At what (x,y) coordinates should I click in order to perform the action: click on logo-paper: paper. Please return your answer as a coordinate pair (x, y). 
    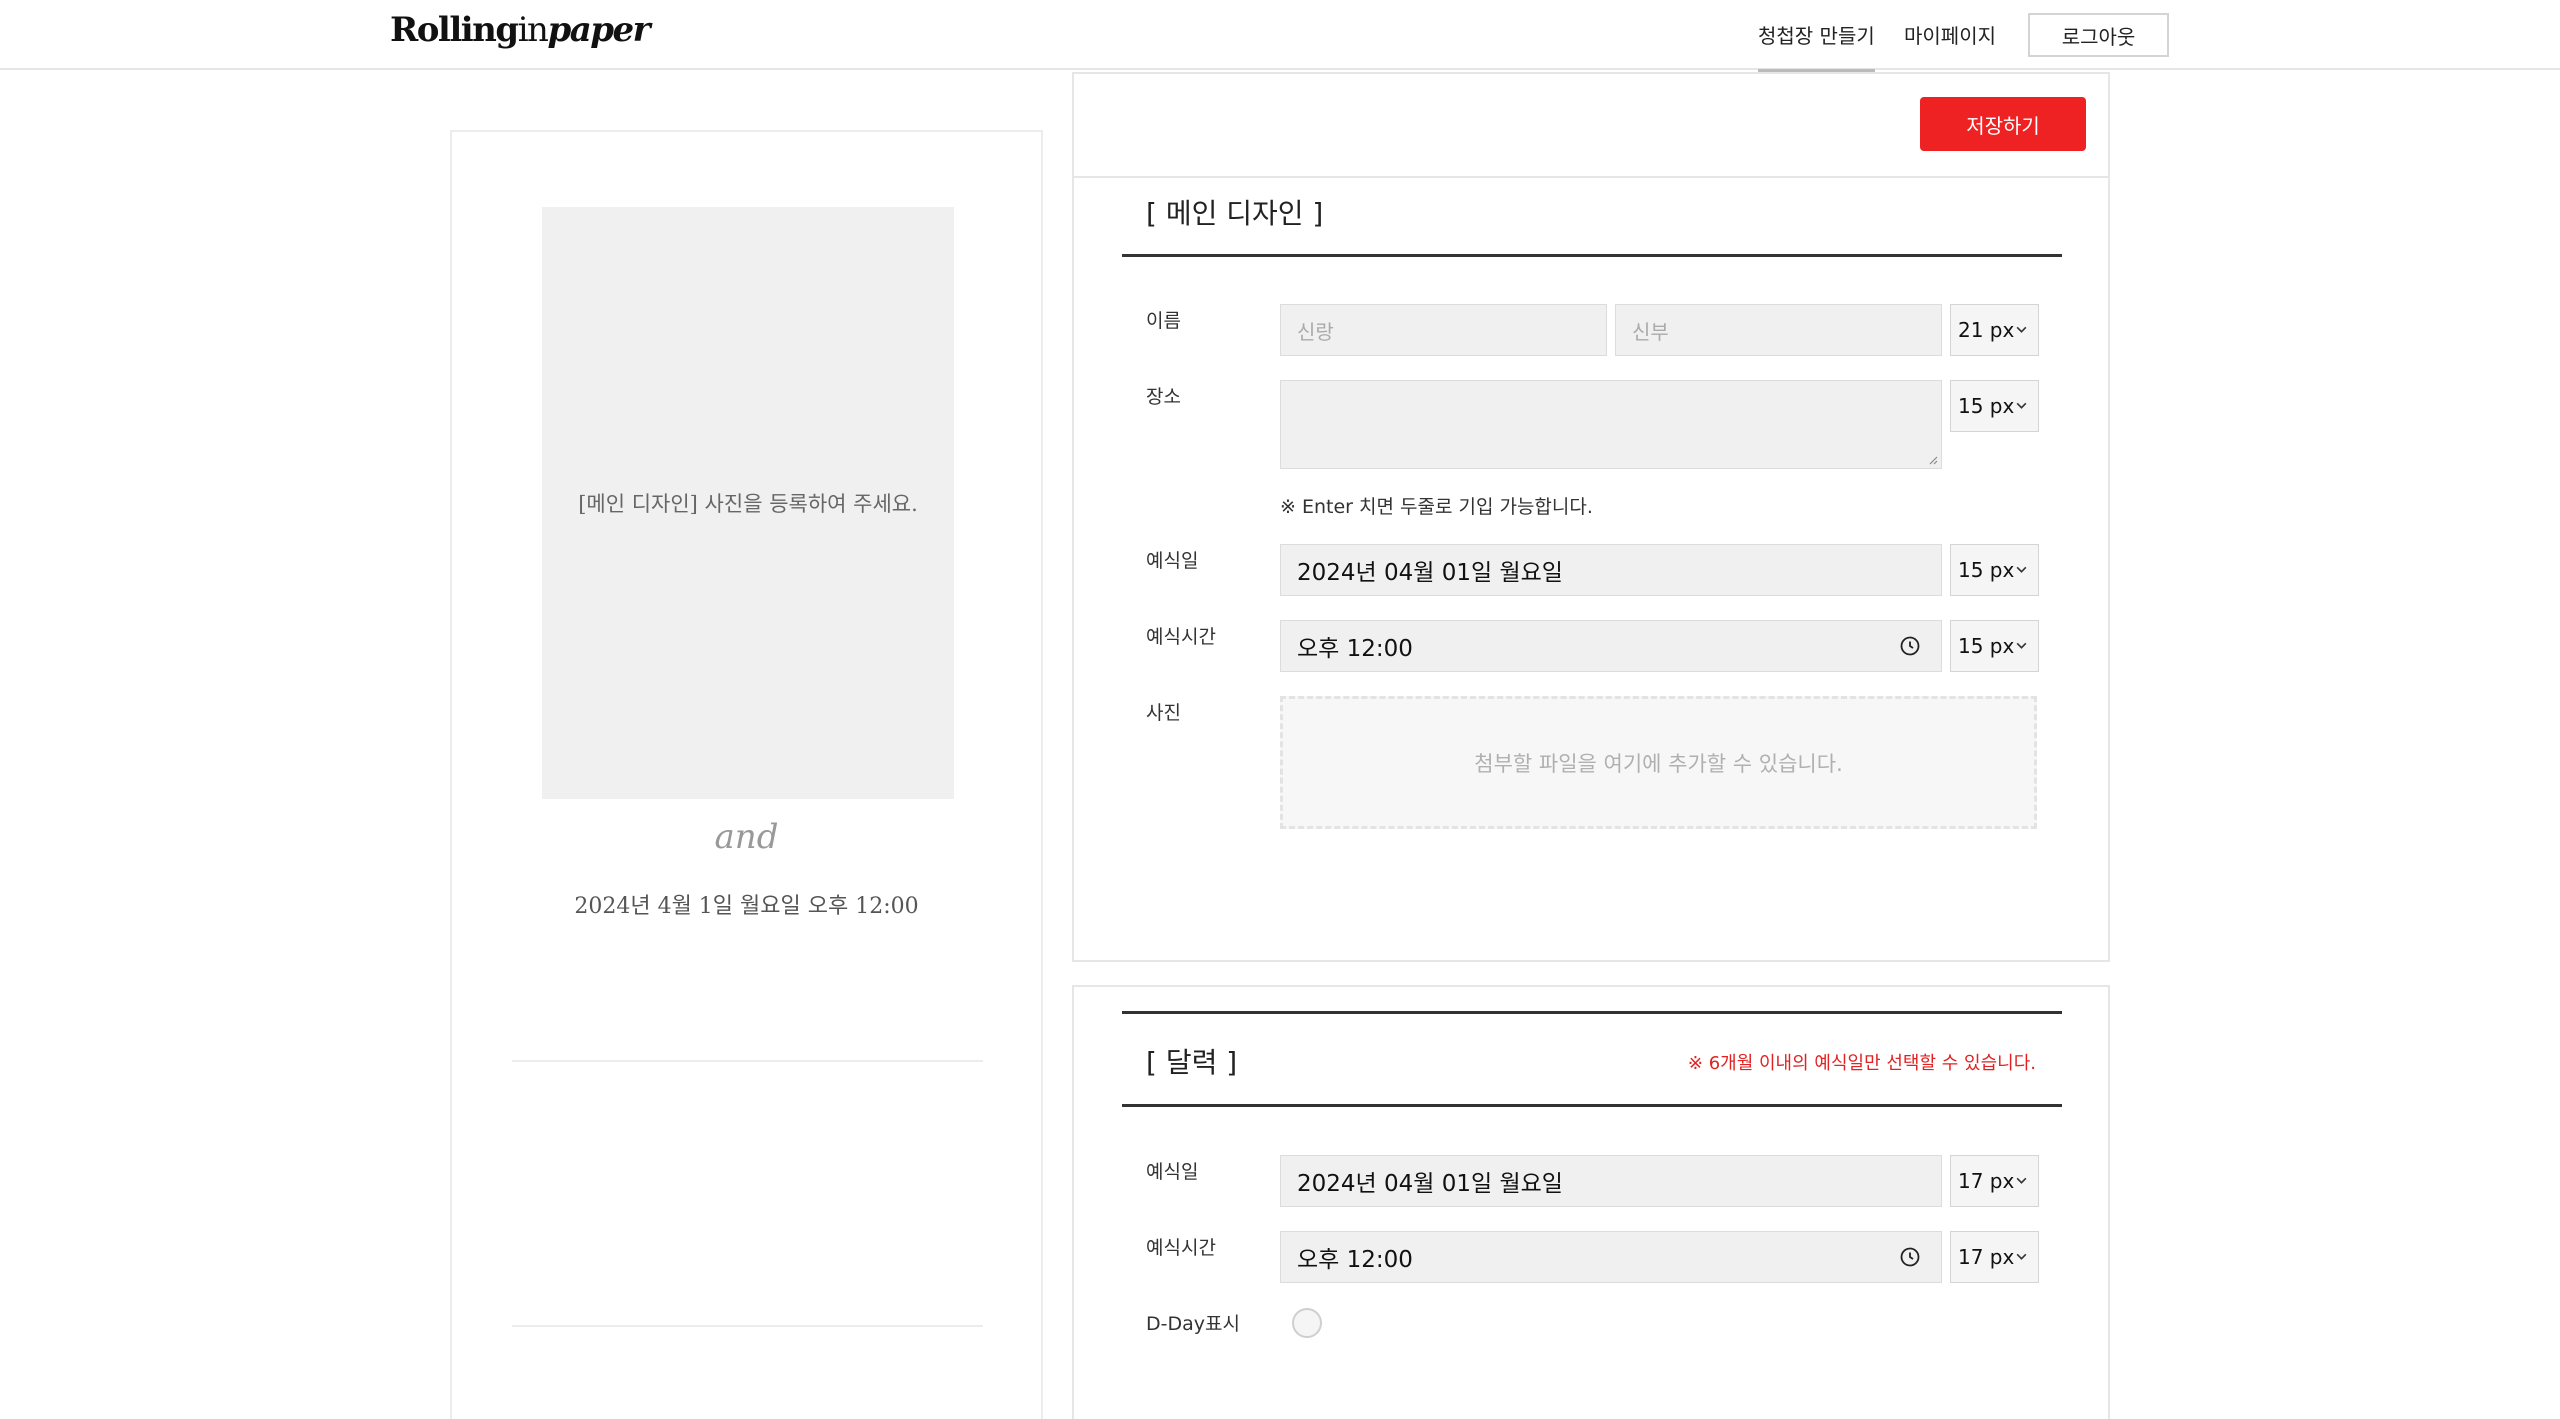
    Looking at the image, I should click on (598, 30).